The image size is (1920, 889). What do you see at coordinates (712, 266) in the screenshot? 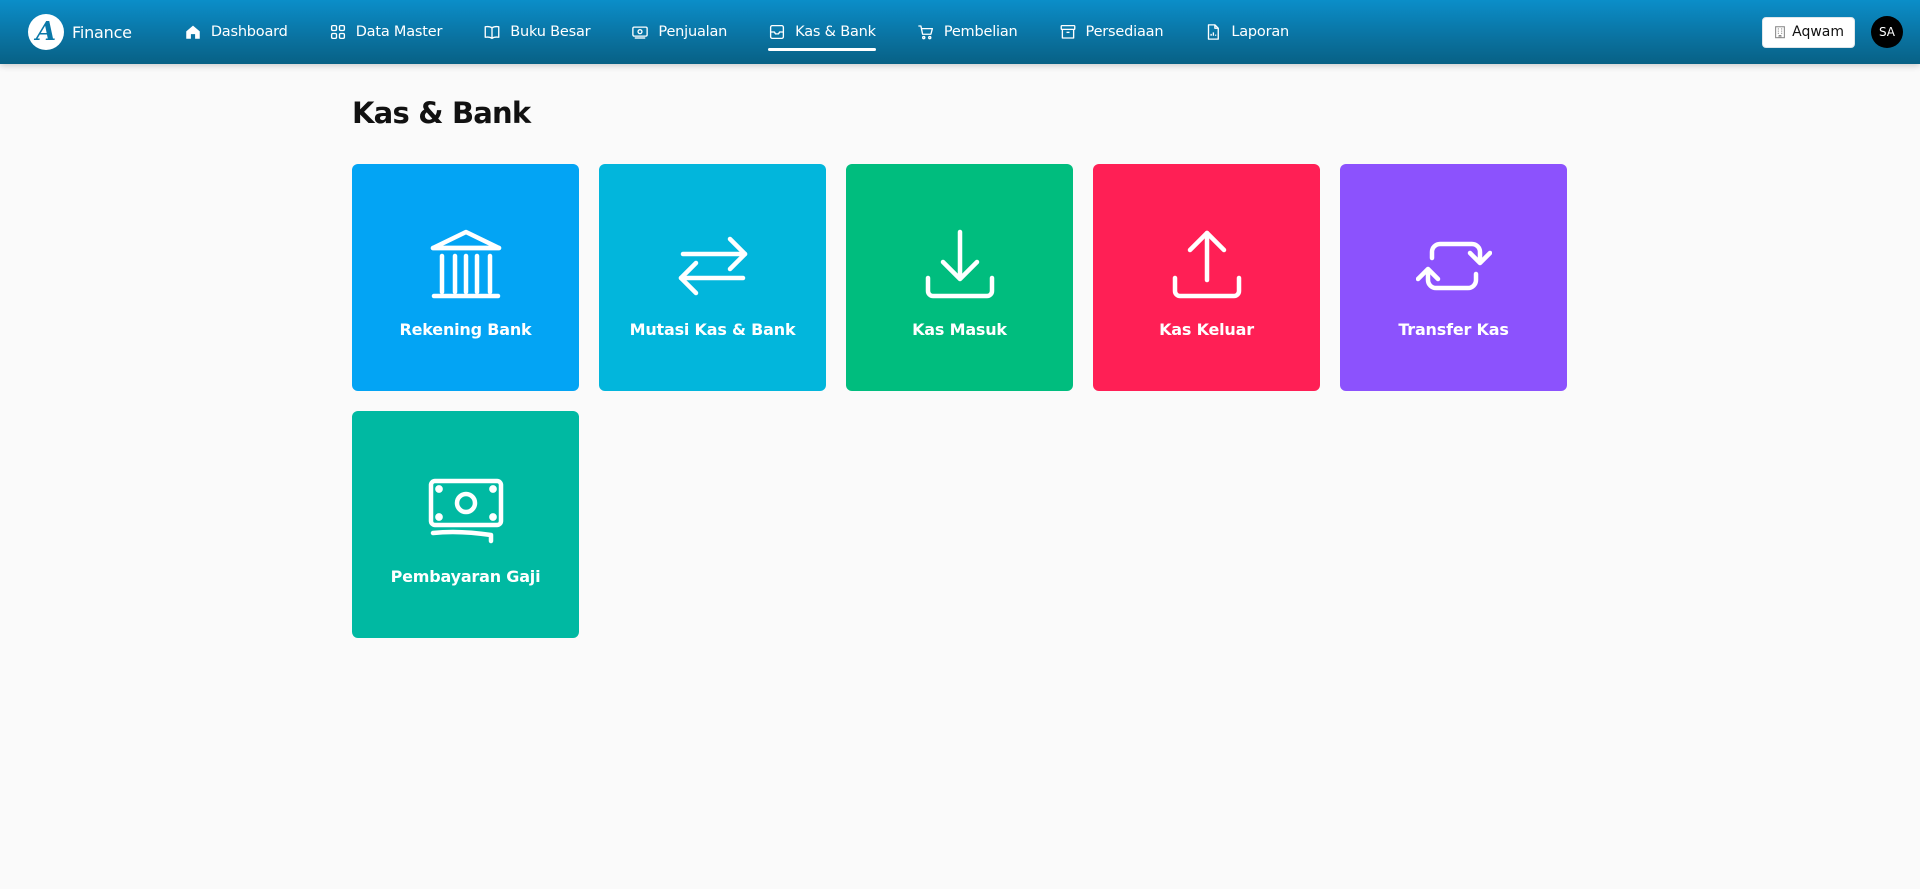
I see `arrows-switch-icon` at bounding box center [712, 266].